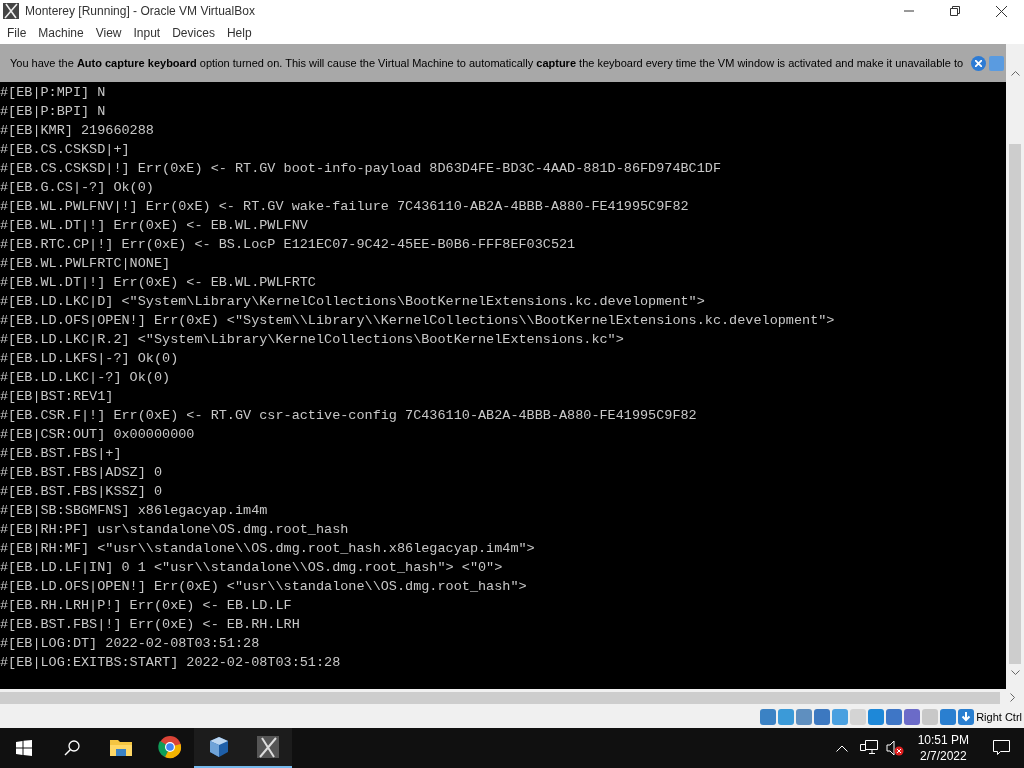  Describe the element at coordinates (487, 63) in the screenshot. I see `banner-text: You have the Auto capture keyboard option turned on. This will cause the Virtual Machine to automatically capture the keyboard every time the VM window is activated and make it unavailable to` at that location.